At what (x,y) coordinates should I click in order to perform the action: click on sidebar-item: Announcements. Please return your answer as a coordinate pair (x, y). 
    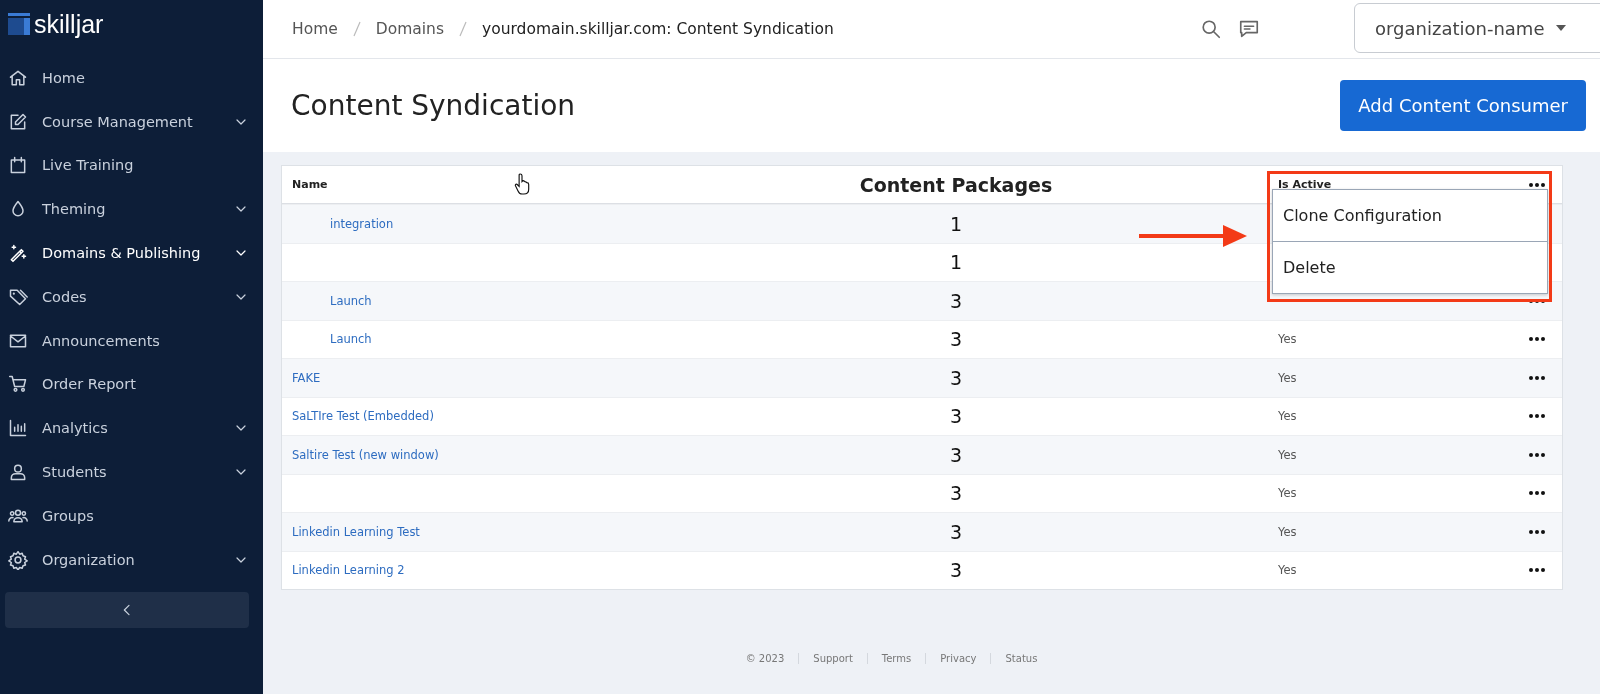
    Looking at the image, I should click on (131, 340).